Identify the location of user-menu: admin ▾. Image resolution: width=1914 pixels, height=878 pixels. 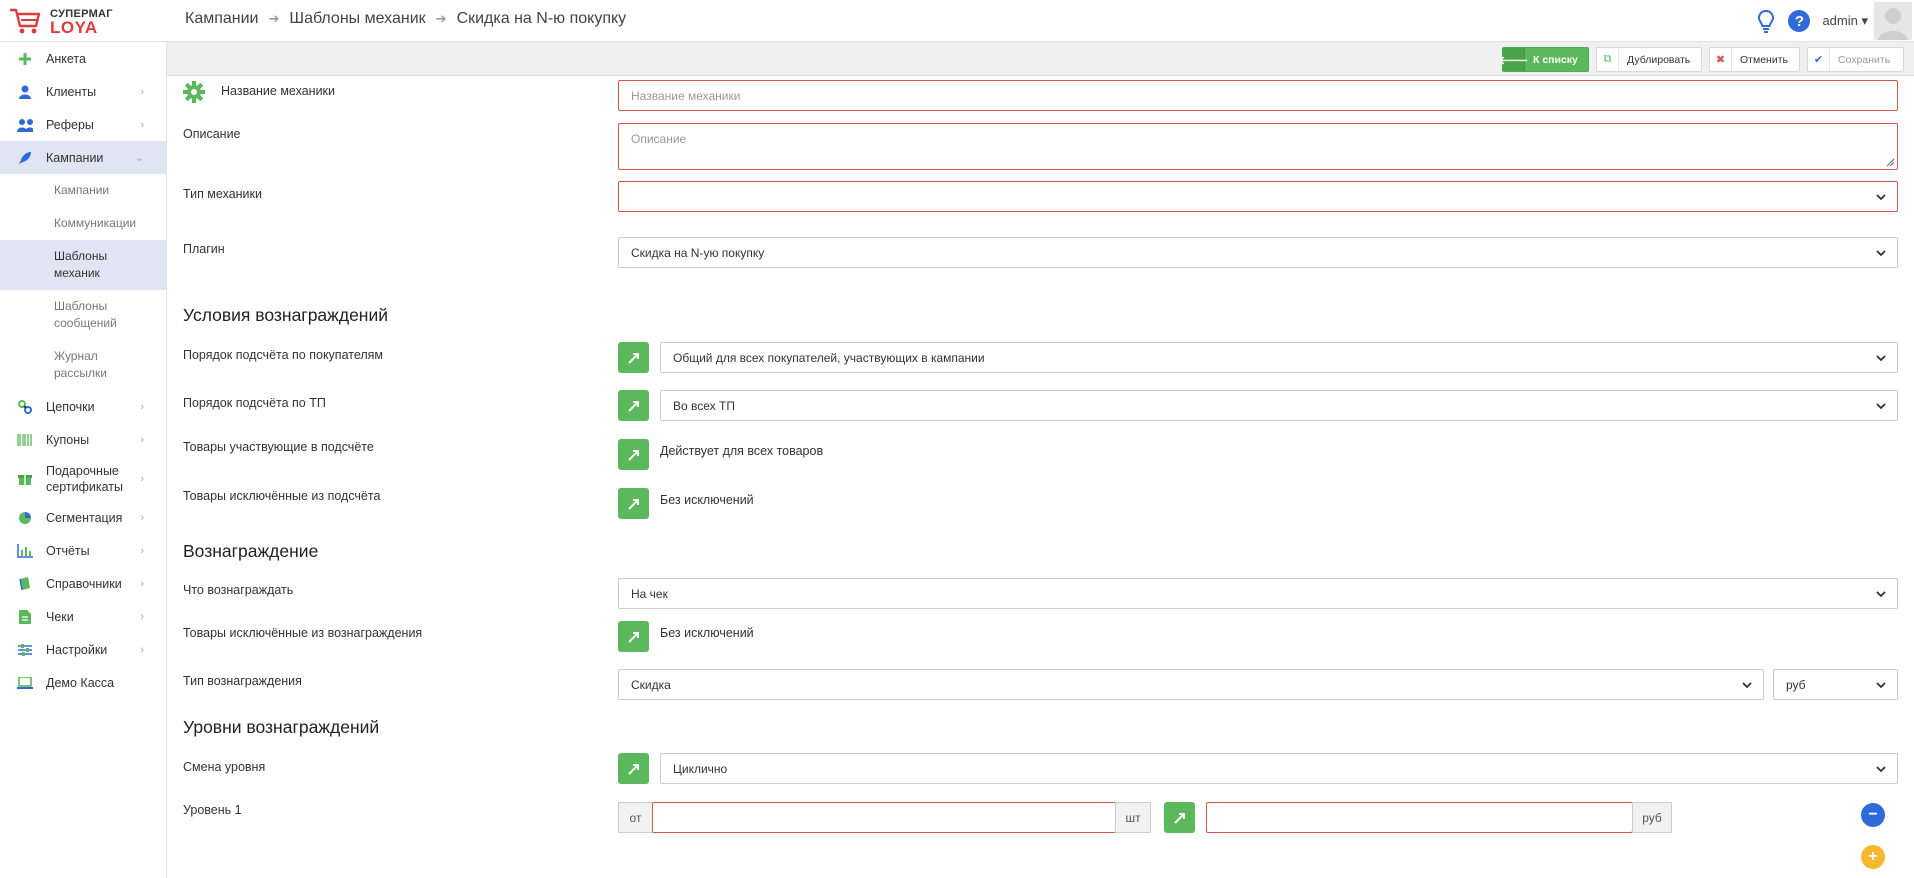
(1845, 21).